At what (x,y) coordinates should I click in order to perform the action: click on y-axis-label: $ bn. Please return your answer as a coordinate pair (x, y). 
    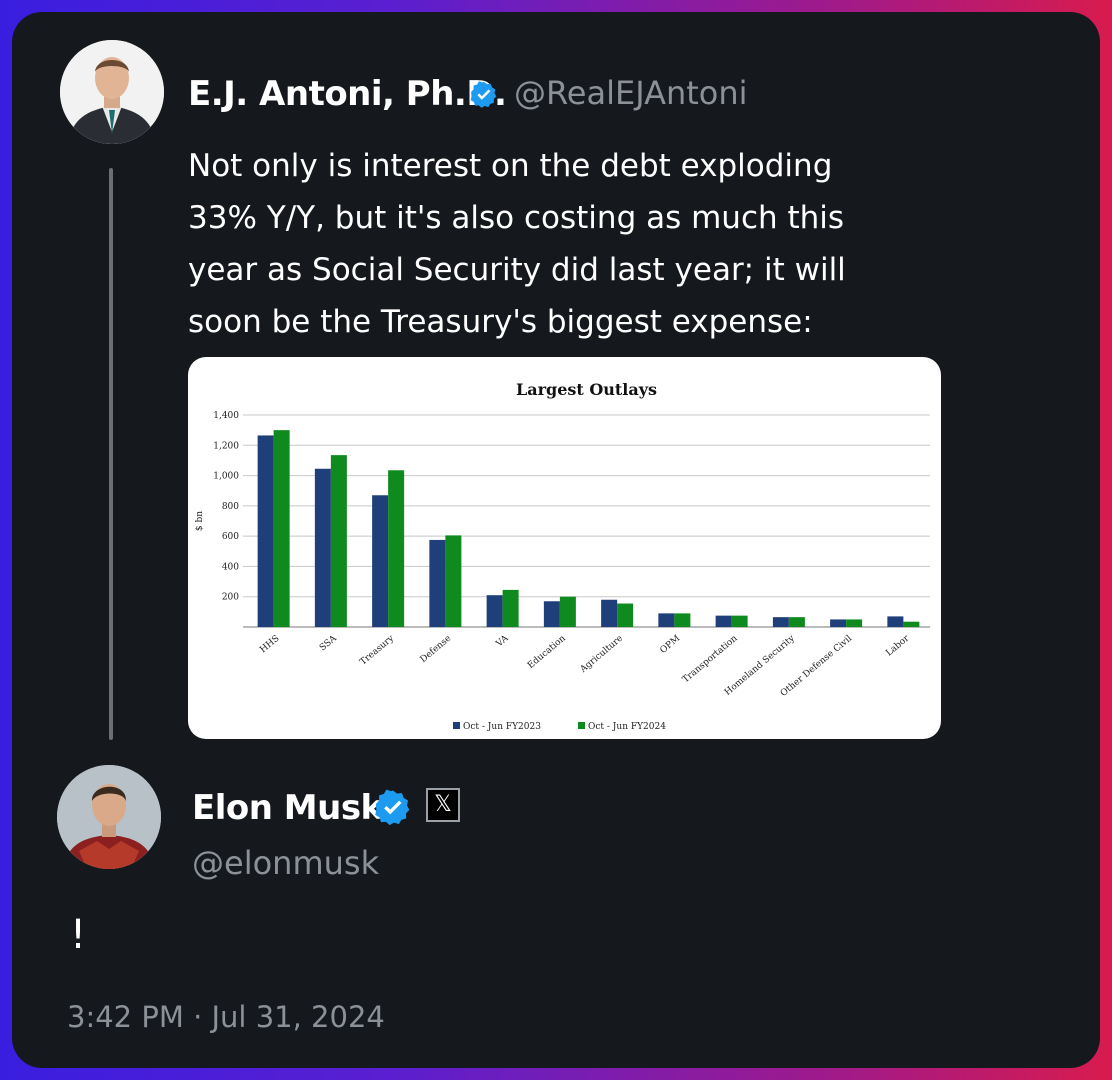
    Looking at the image, I should click on (200, 521).